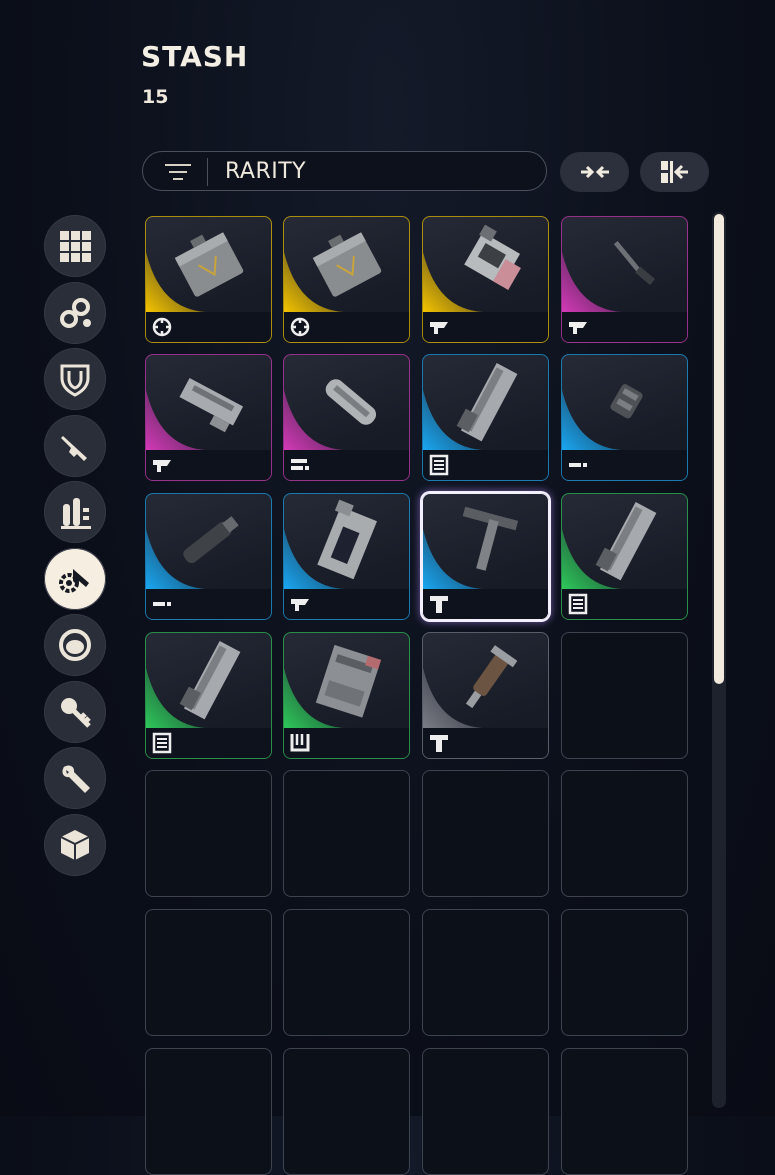  Describe the element at coordinates (300, 743) in the screenshot. I see `drum-icon` at that location.